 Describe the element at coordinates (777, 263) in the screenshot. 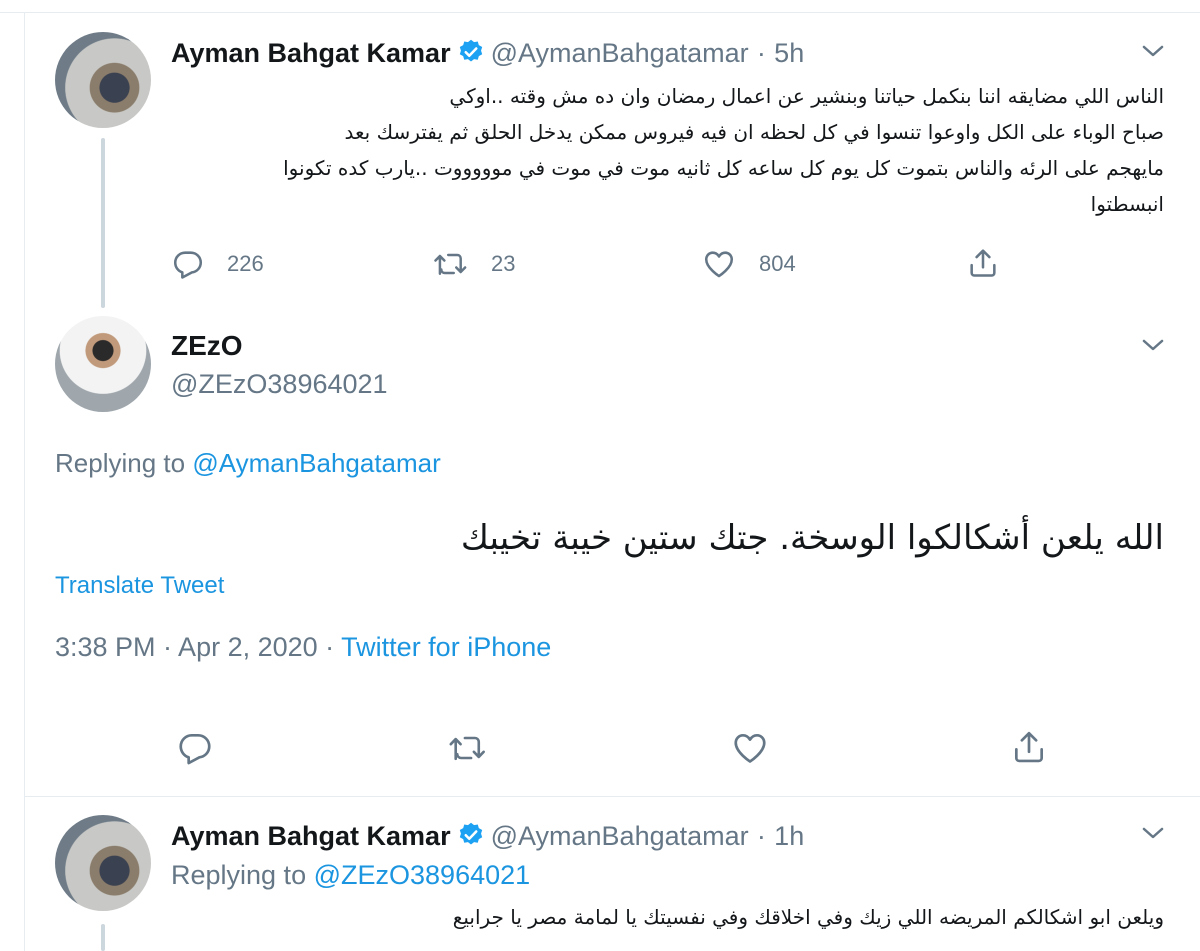

I see `like-count: 804` at that location.